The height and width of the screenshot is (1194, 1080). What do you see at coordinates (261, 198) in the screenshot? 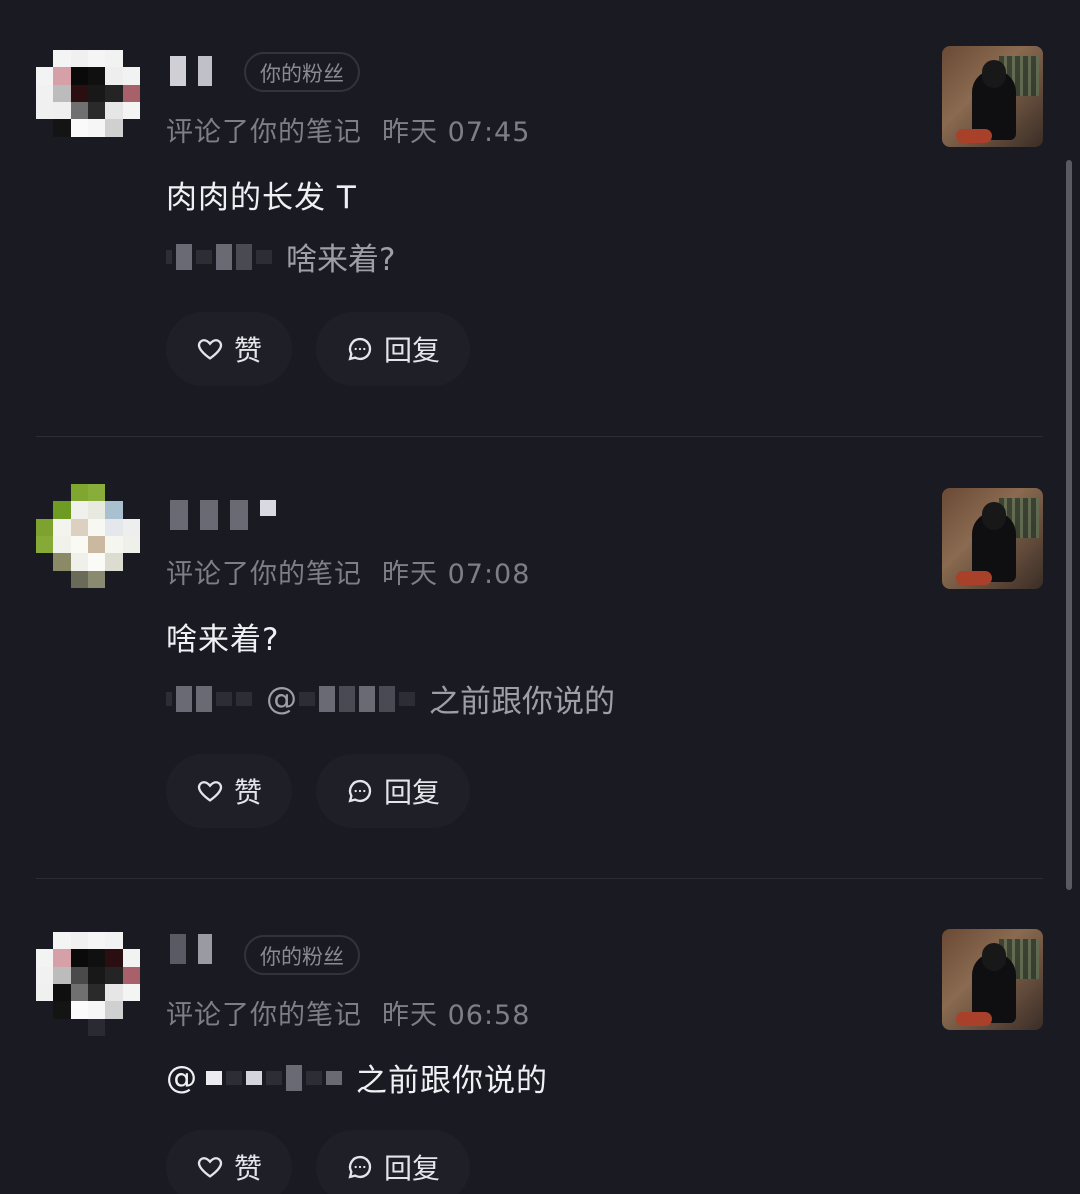
I see `comment-text: 肉肉的长发 T` at bounding box center [261, 198].